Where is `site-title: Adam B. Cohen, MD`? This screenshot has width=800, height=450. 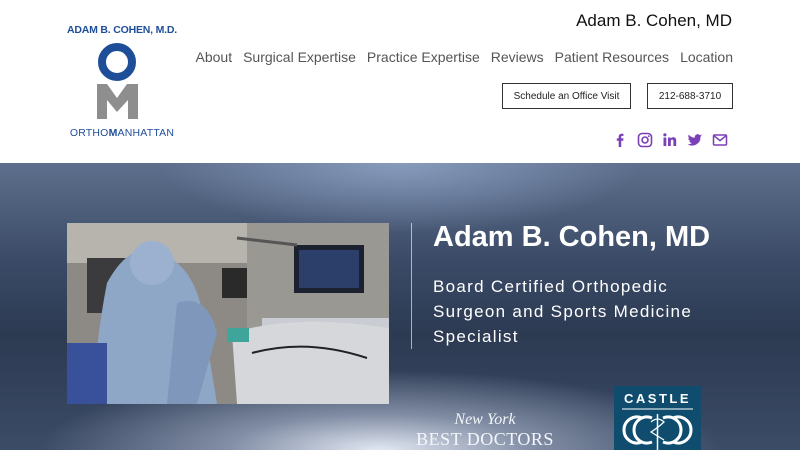
site-title: Adam B. Cohen, MD is located at coordinates (654, 21).